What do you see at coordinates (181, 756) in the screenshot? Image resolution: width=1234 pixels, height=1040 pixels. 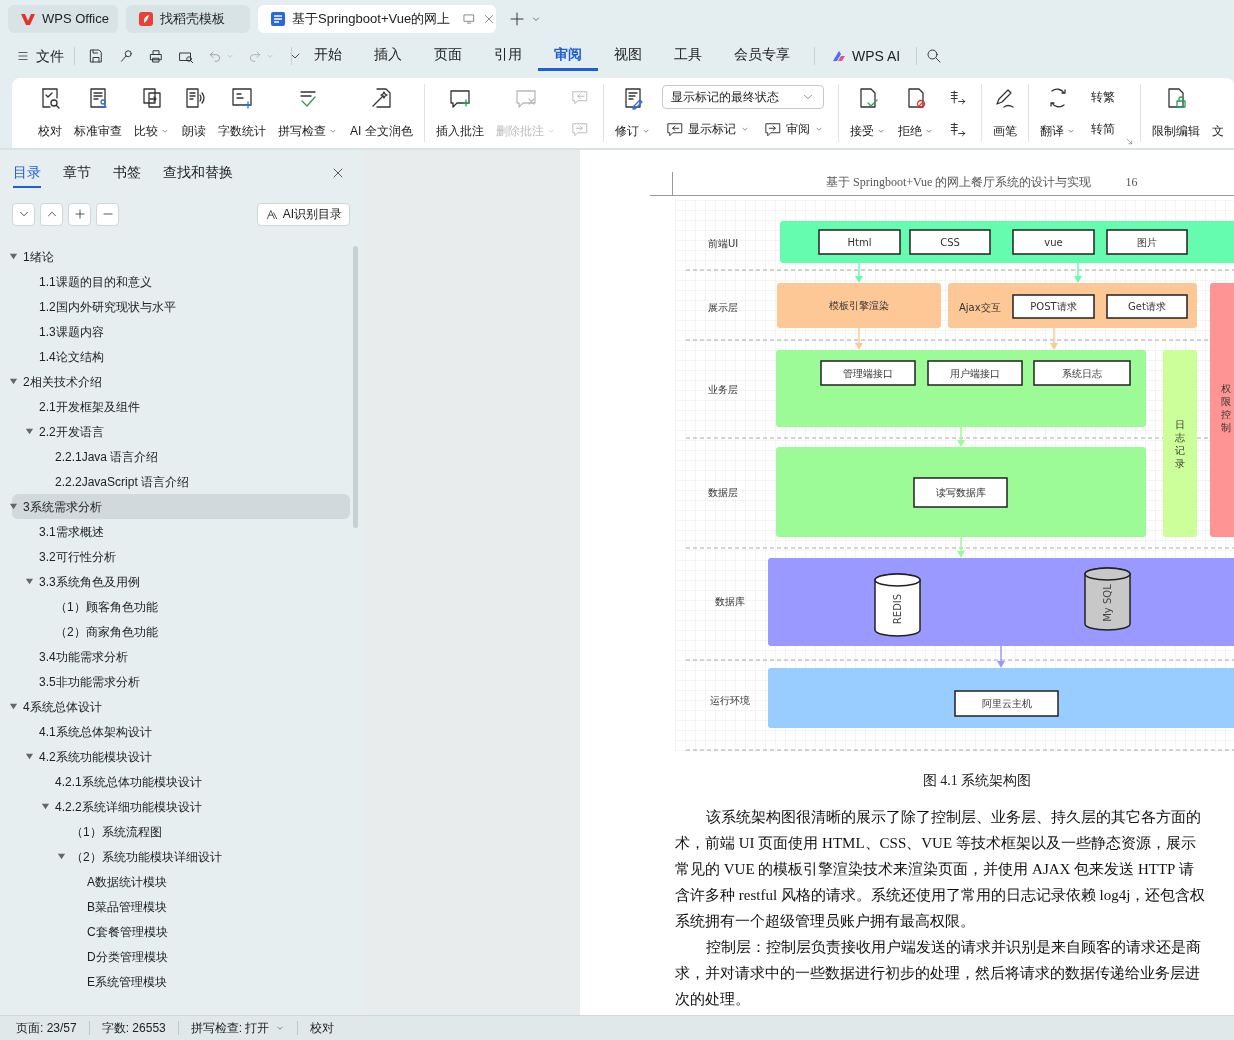 I see `outline-item: 4.2系统功能模块设计` at bounding box center [181, 756].